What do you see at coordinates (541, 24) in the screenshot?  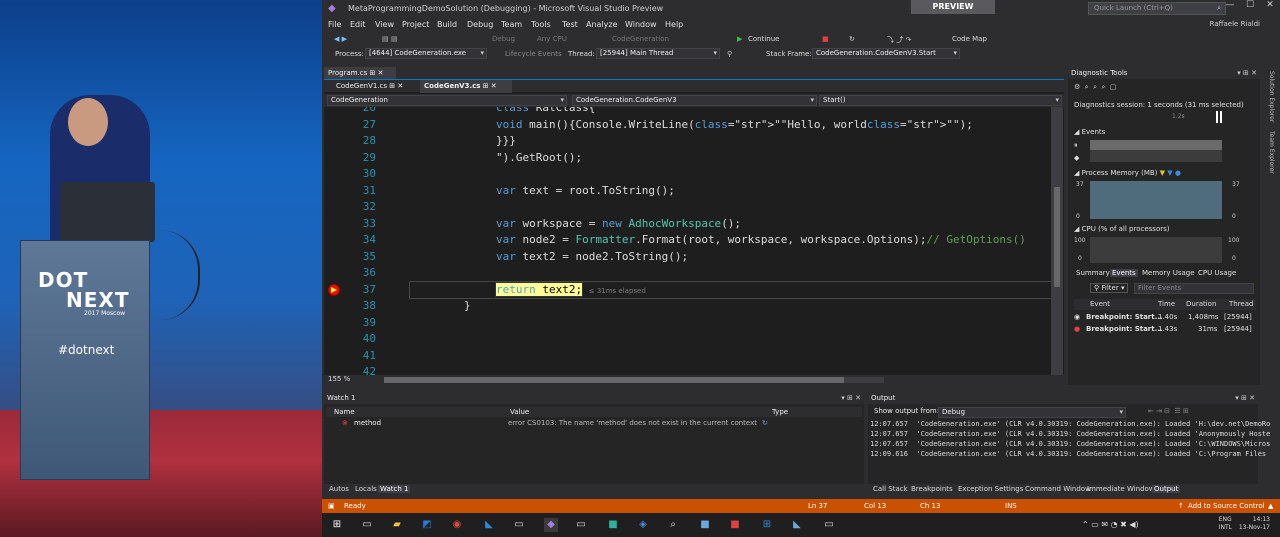 I see `menu-tools: Tools` at bounding box center [541, 24].